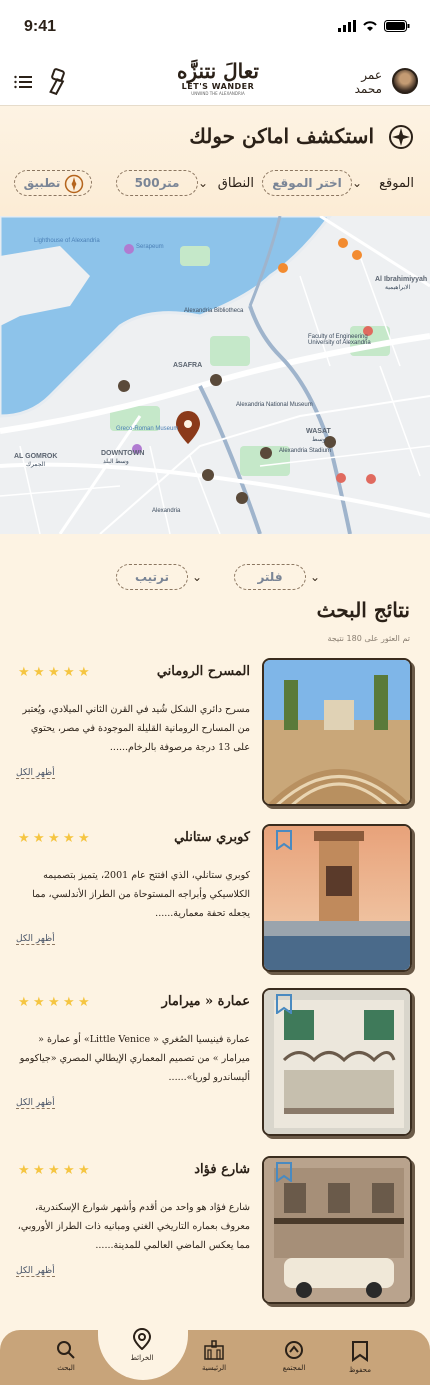  I want to click on avatar, so click(405, 81).